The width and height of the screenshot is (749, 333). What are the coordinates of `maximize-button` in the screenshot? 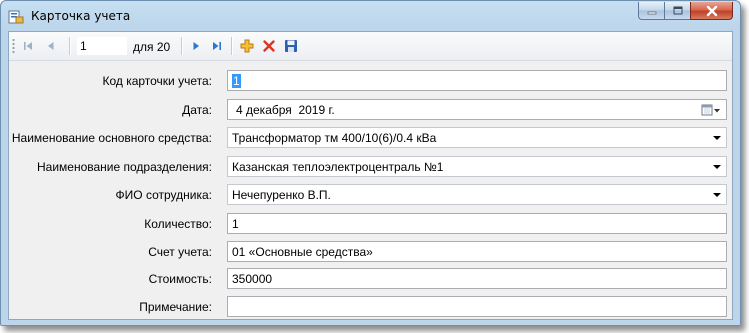 It's located at (677, 11).